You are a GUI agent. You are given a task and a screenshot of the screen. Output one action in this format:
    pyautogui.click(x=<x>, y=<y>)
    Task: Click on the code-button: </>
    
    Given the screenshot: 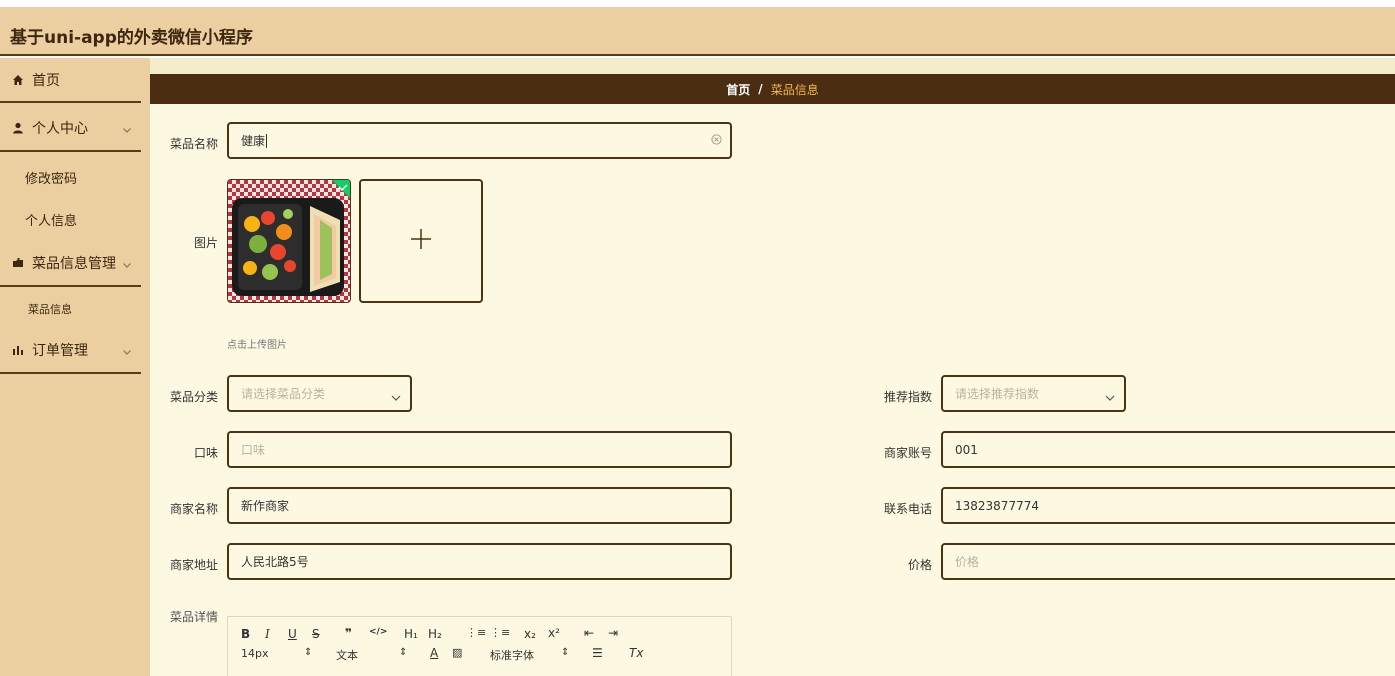 What is the action you would take?
    pyautogui.click(x=378, y=632)
    